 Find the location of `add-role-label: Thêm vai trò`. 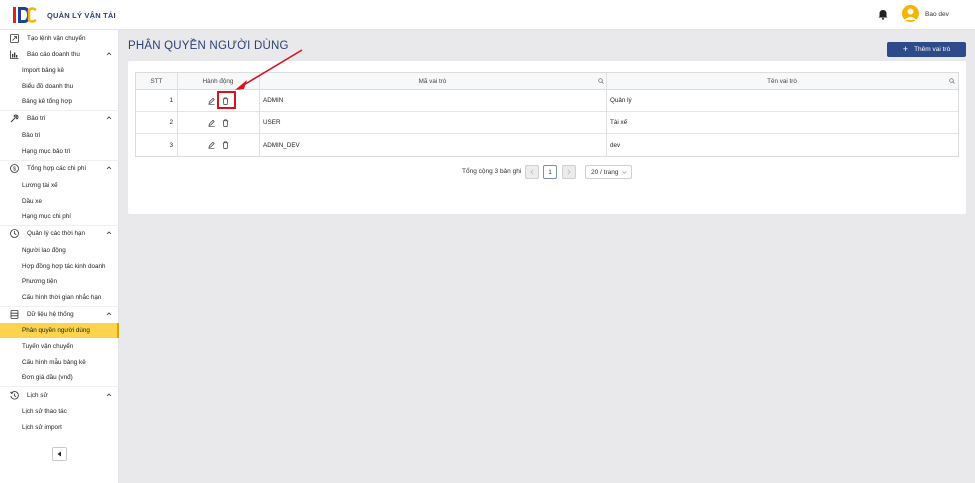

add-role-label: Thêm vai trò is located at coordinates (932, 49).